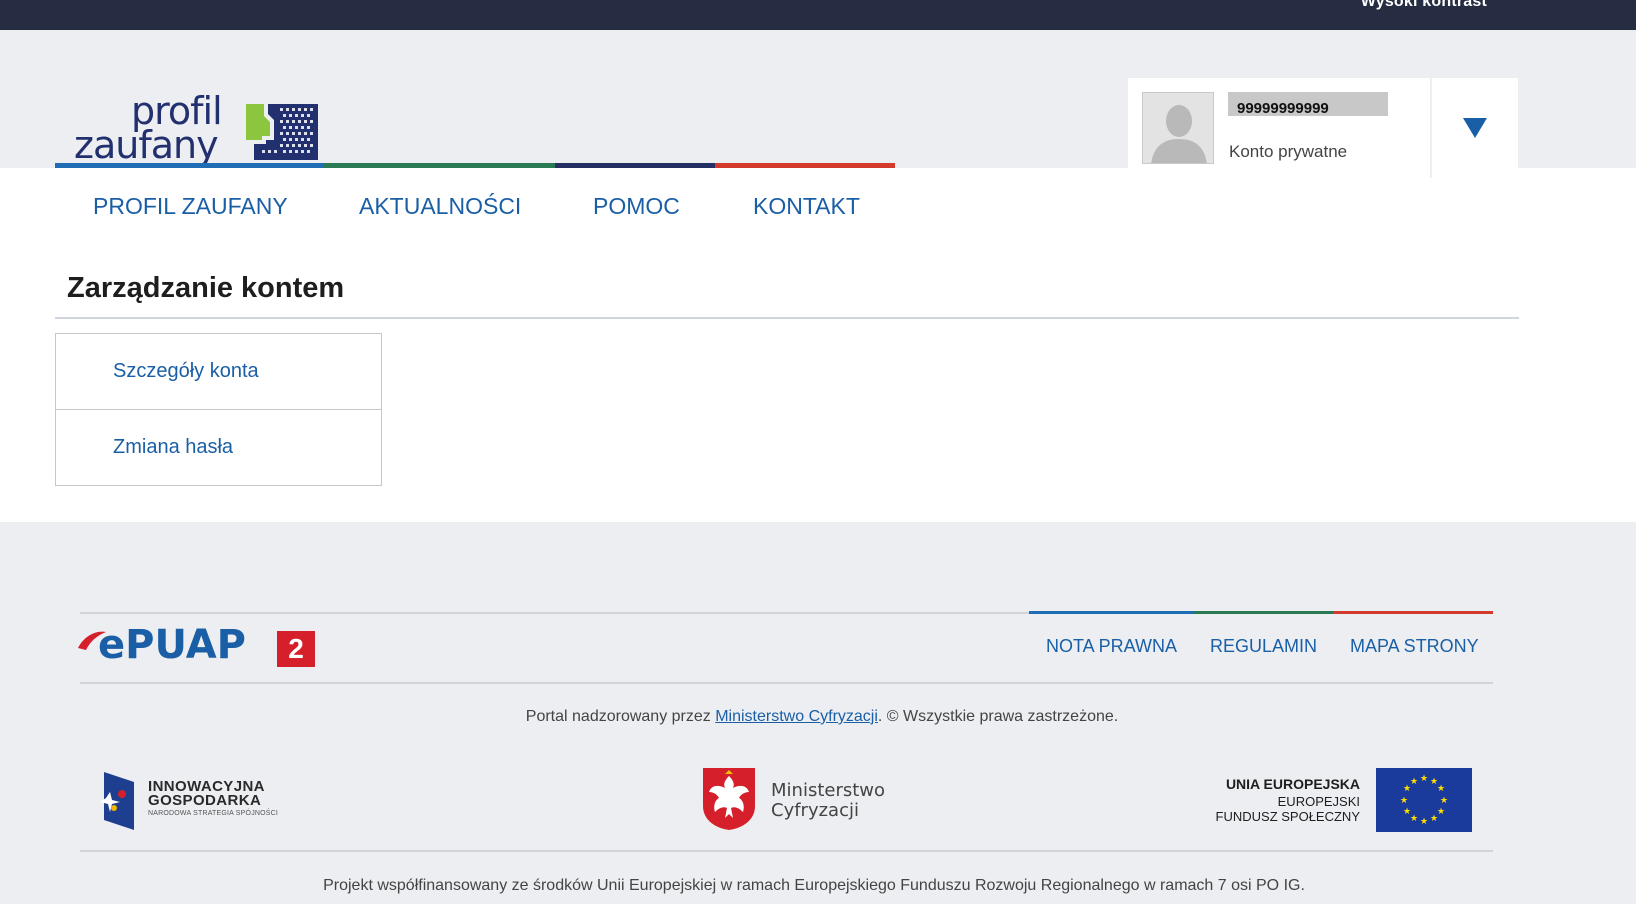 The width and height of the screenshot is (1636, 904). I want to click on ministry-link: Ministerstwo Cyfryzacji, so click(796, 716).